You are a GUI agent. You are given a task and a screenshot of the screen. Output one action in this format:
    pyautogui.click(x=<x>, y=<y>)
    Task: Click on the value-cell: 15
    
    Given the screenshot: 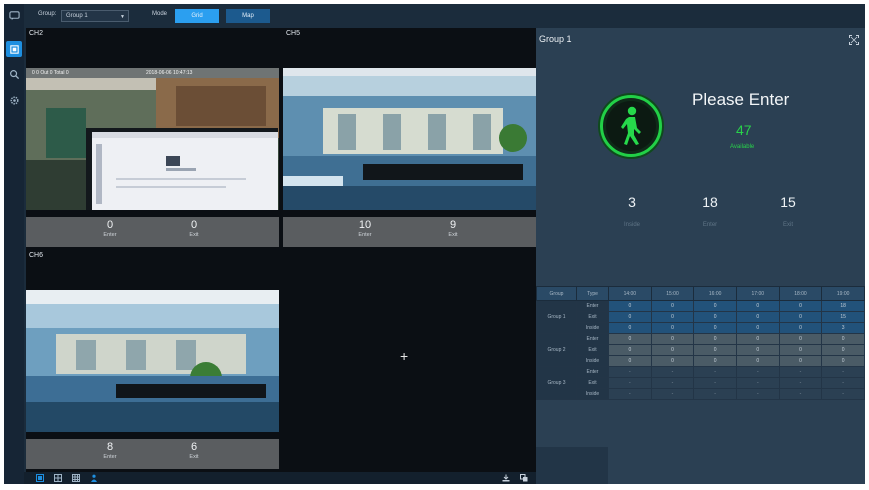 What is the action you would take?
    pyautogui.click(x=843, y=317)
    